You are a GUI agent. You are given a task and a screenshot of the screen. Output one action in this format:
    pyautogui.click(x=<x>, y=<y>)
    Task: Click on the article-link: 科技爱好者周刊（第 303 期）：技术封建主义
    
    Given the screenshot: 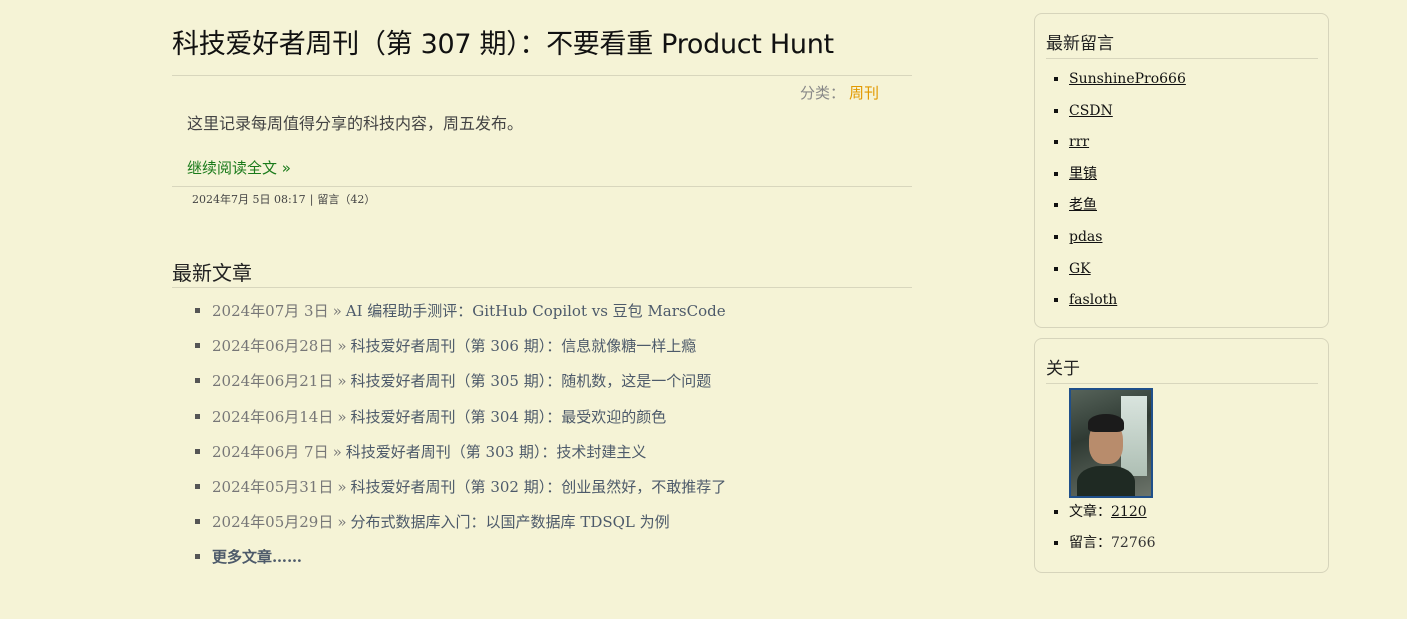 What is the action you would take?
    pyautogui.click(x=496, y=452)
    